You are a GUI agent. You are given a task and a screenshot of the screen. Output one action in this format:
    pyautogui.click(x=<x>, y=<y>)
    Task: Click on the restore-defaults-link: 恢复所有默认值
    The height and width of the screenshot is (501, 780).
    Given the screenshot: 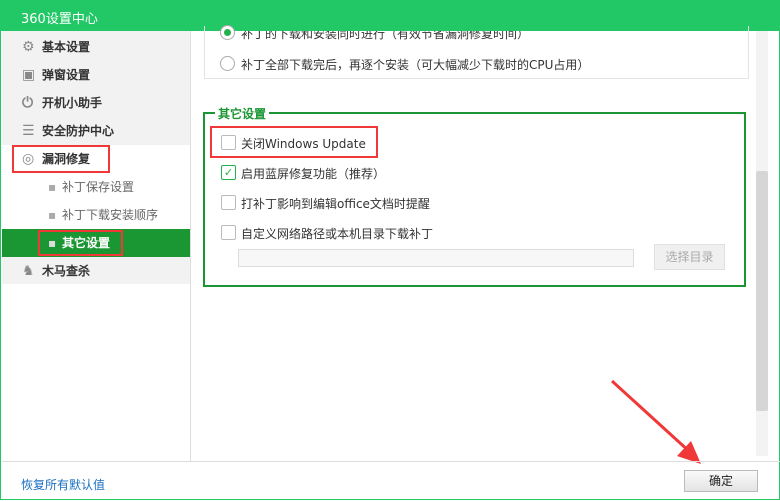 What is the action you would take?
    pyautogui.click(x=63, y=484)
    